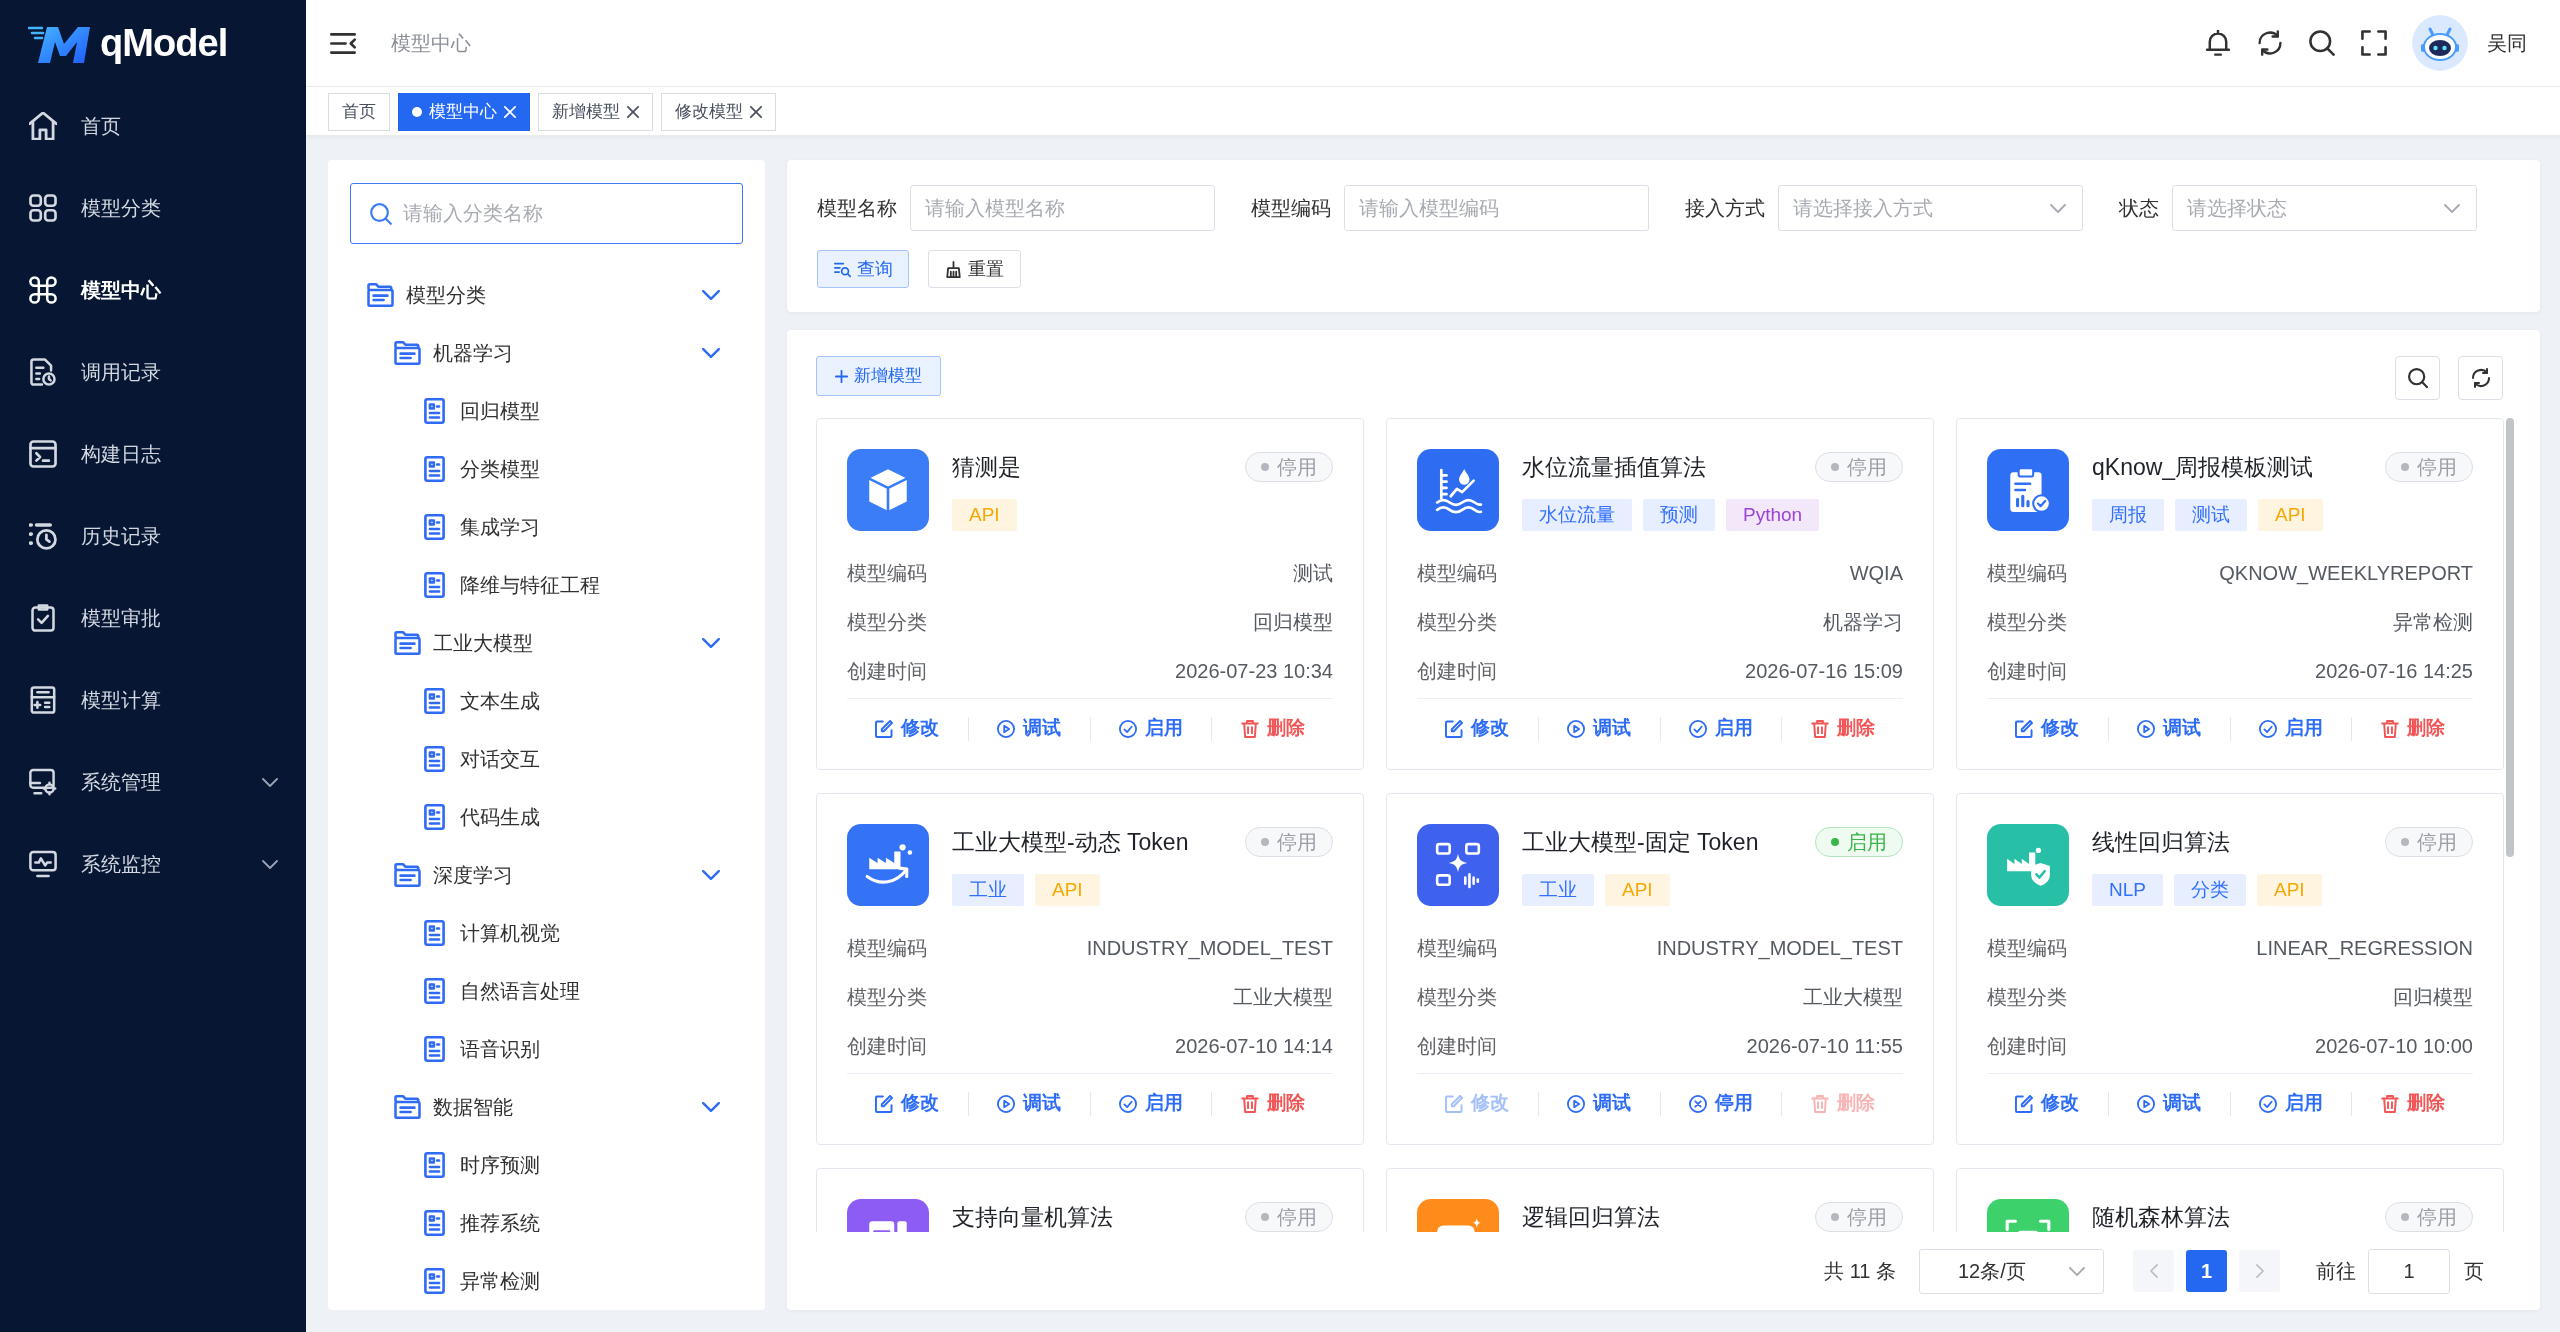  What do you see at coordinates (1660, 1200) in the screenshot?
I see `model-card: 逻辑回归算法 停用` at bounding box center [1660, 1200].